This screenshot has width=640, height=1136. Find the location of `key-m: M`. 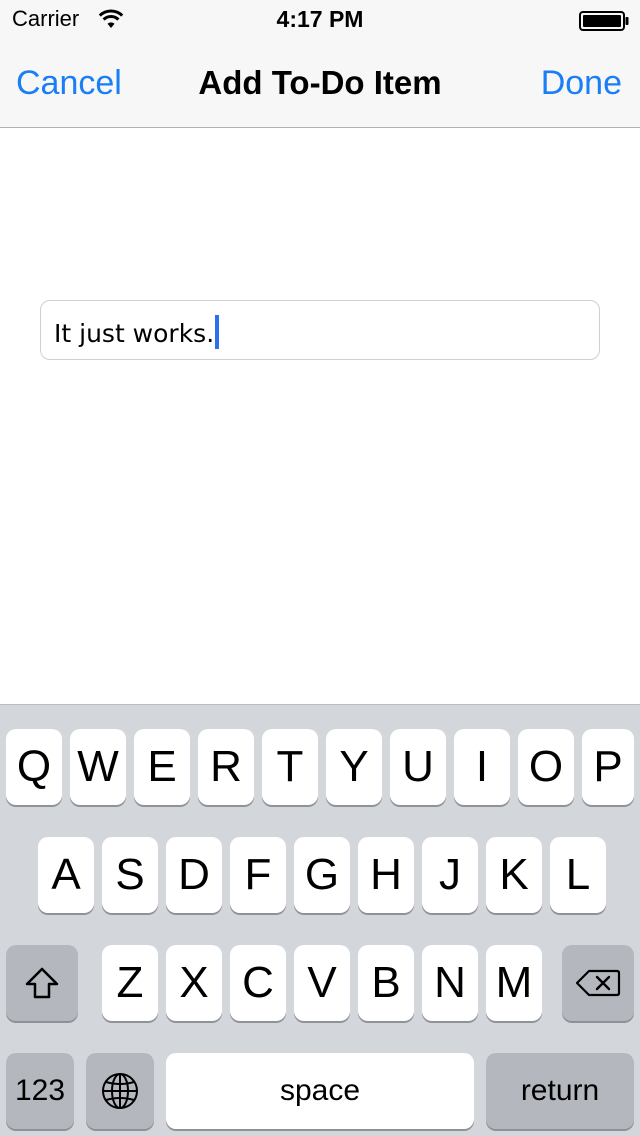

key-m: M is located at coordinates (514, 983).